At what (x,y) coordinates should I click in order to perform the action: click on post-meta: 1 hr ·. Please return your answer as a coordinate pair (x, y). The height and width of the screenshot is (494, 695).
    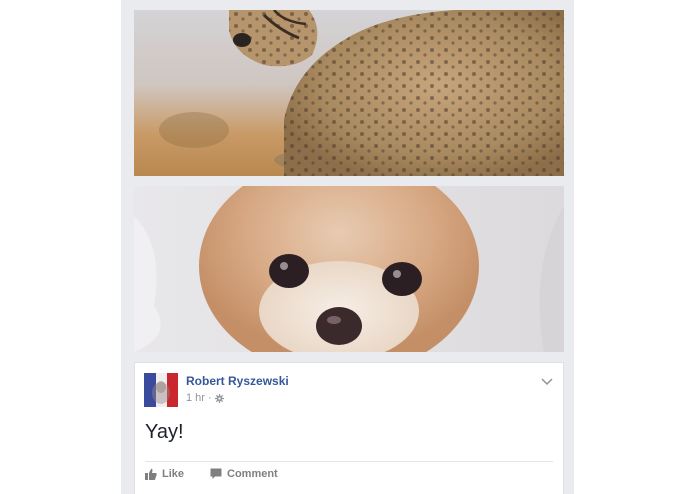
    Looking at the image, I should click on (205, 398).